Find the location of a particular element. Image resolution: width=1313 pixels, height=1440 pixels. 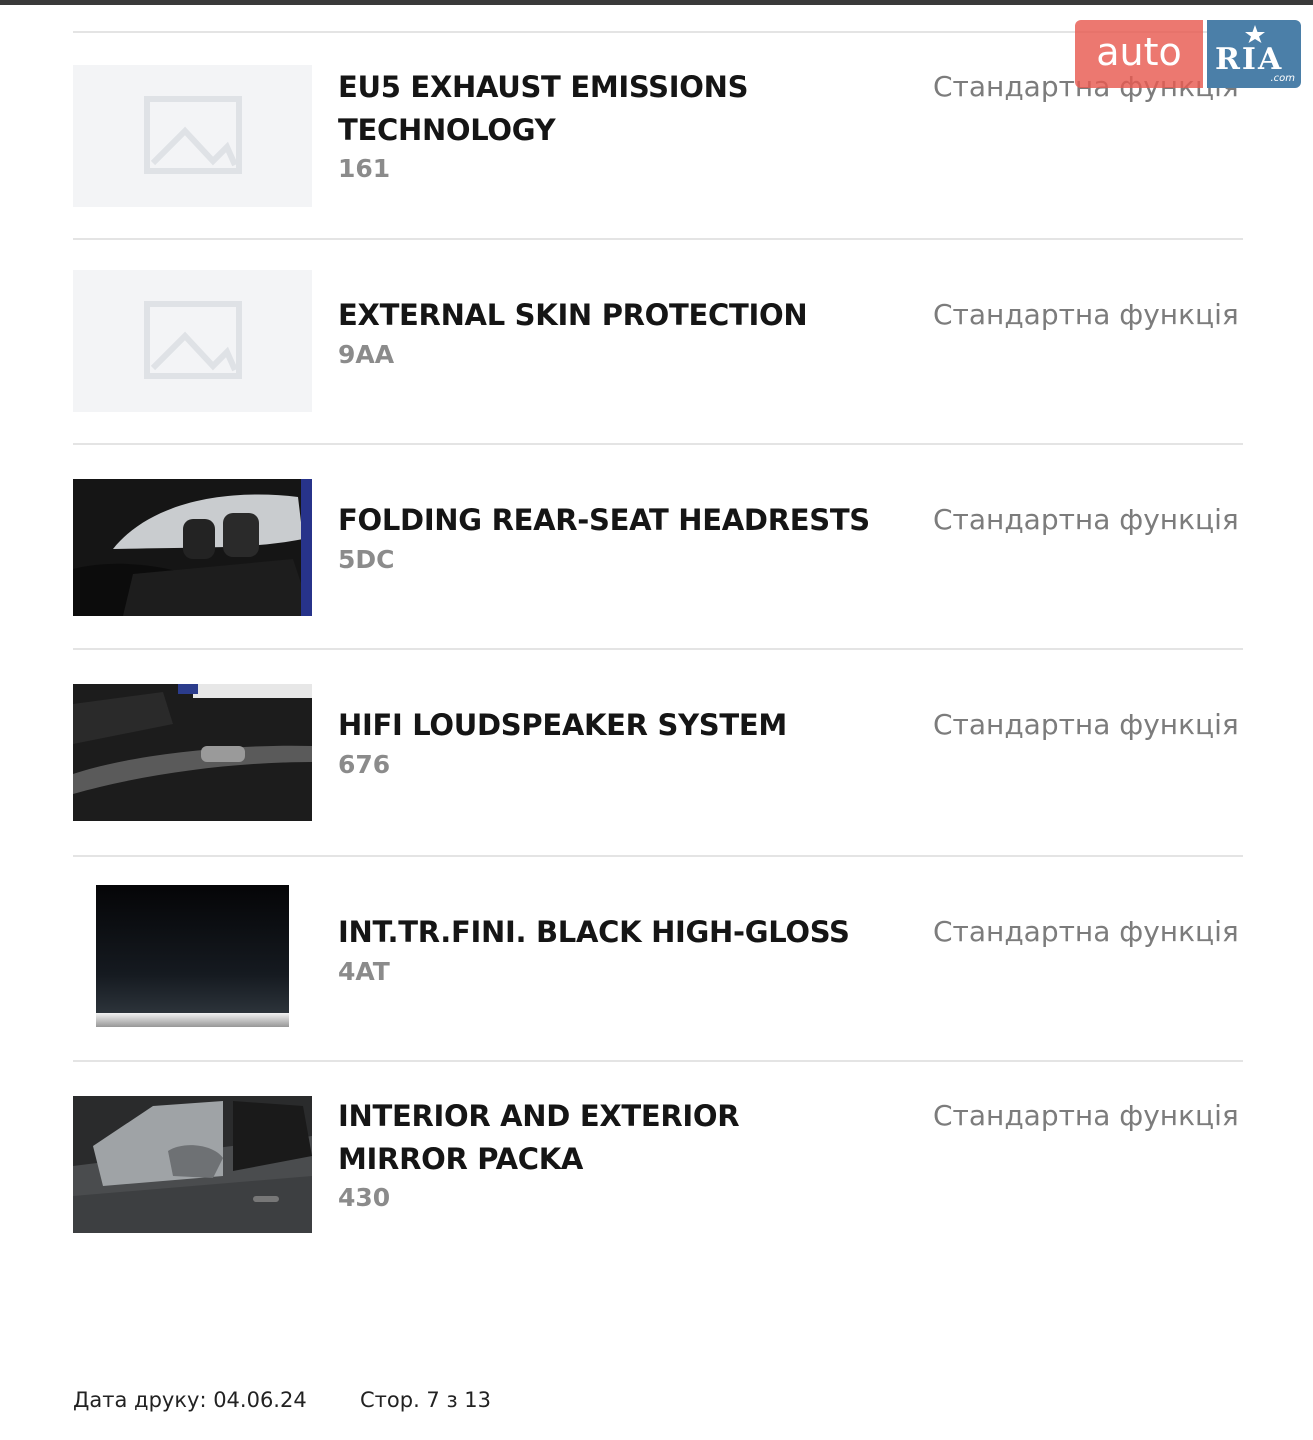

car-side-mirror-photo is located at coordinates (192, 1167).